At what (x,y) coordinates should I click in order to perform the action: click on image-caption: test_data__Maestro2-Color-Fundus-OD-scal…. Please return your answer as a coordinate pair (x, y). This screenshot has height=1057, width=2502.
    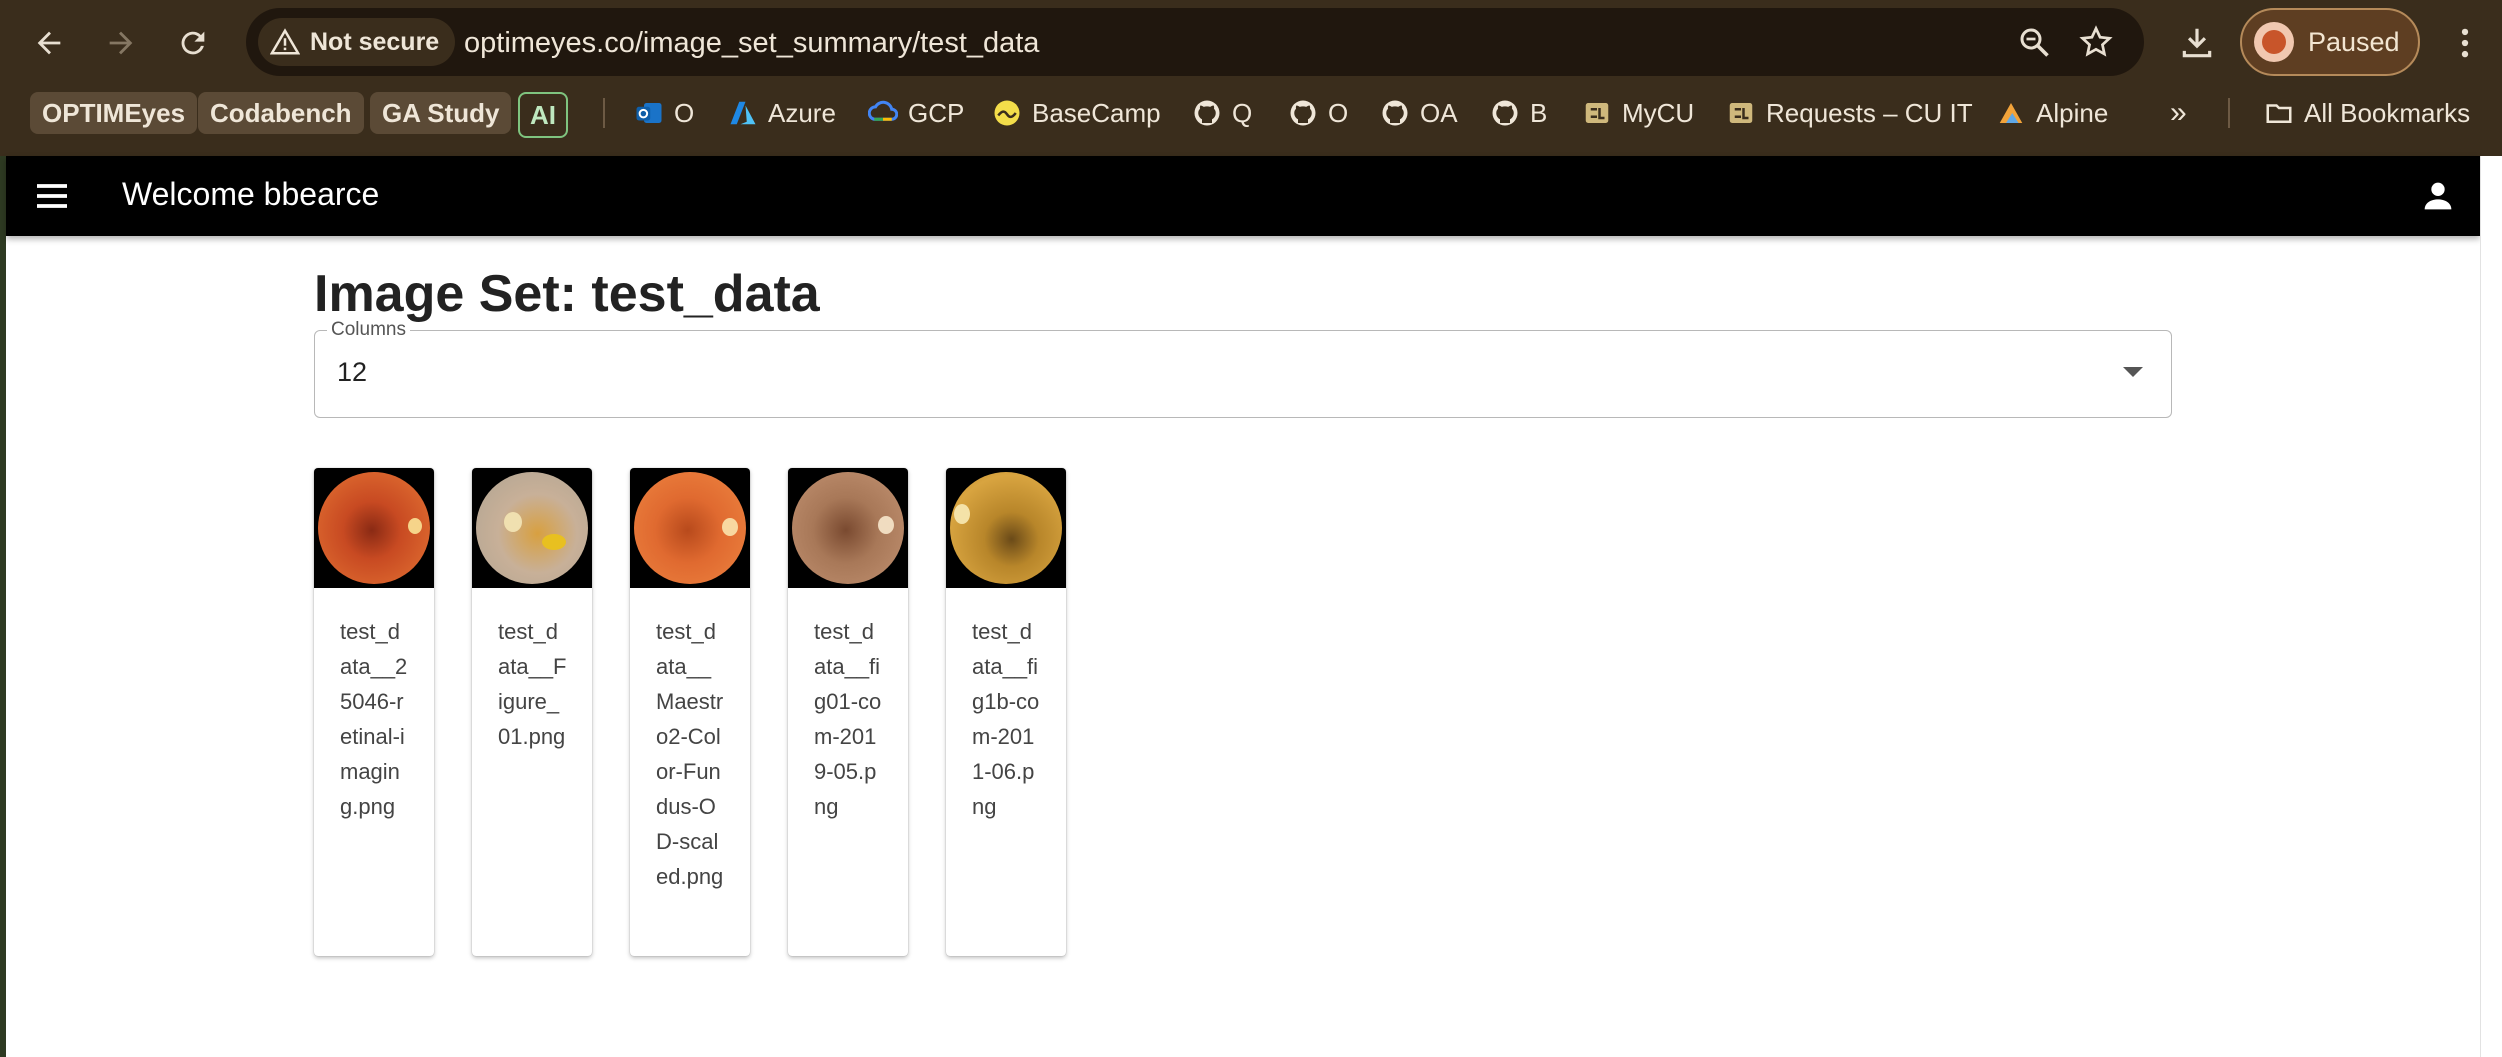
    Looking at the image, I should click on (690, 754).